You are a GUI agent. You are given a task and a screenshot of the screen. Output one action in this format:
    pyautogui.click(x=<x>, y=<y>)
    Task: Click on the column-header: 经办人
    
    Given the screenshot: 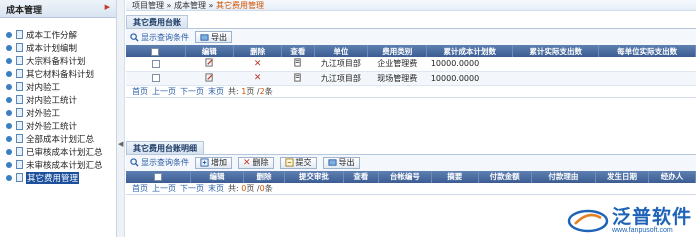 What is the action you would take?
    pyautogui.click(x=672, y=176)
    